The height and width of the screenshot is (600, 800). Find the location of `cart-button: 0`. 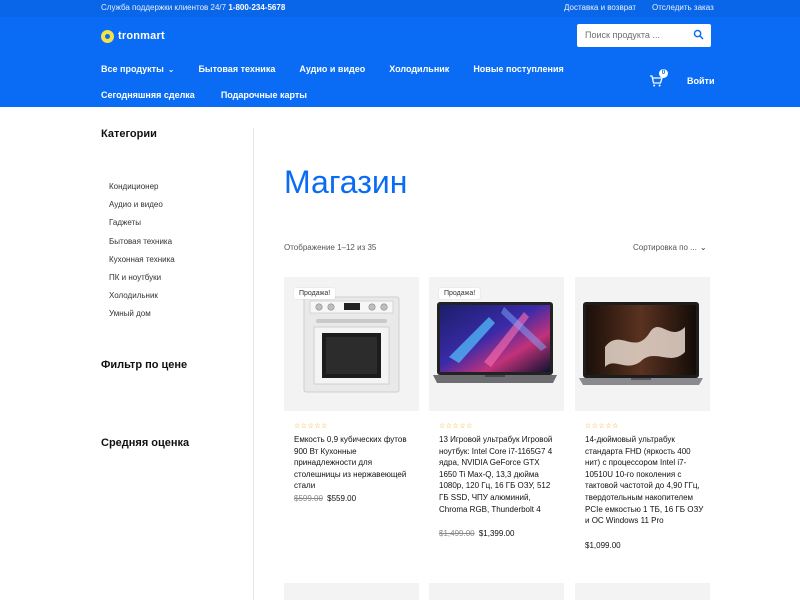

cart-button: 0 is located at coordinates (658, 78).